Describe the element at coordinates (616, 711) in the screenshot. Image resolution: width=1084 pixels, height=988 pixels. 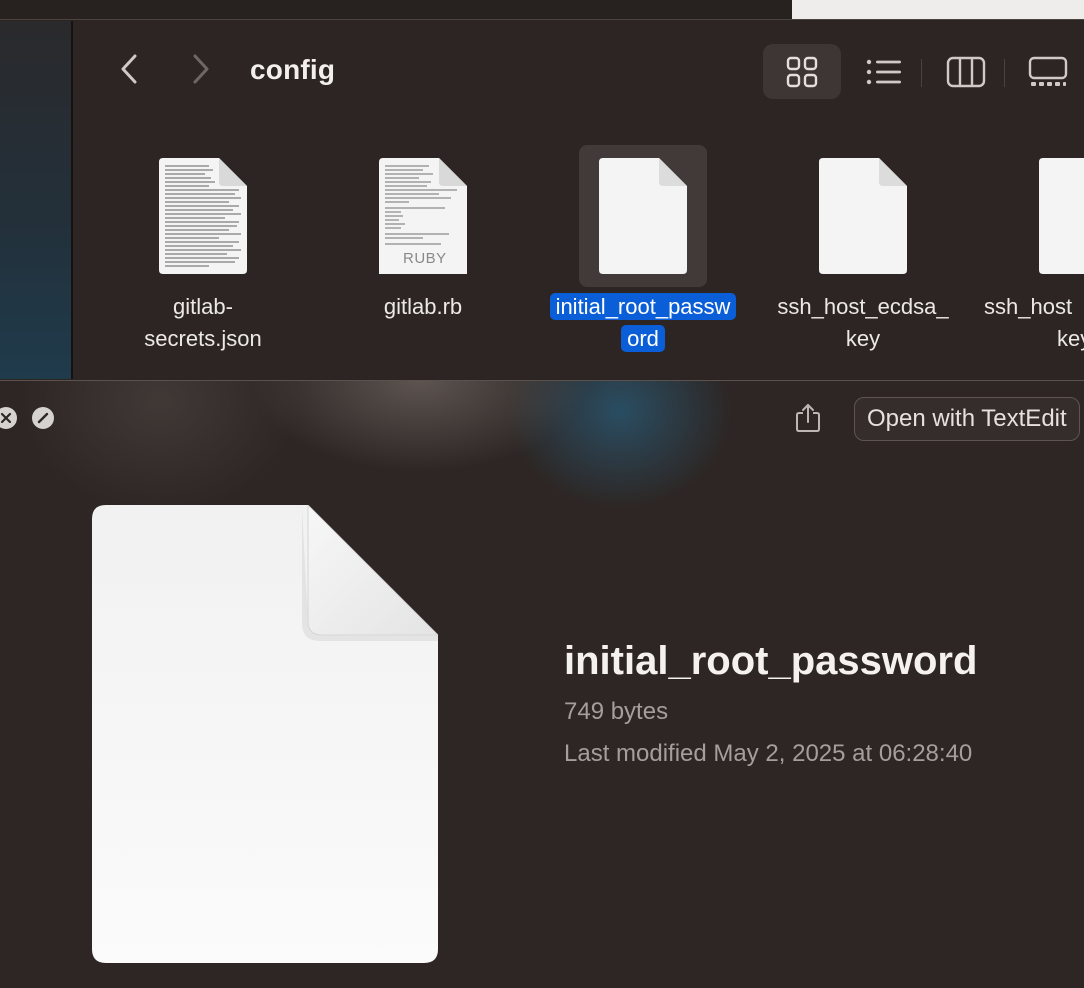
I see `file-size: 749 bytes` at that location.